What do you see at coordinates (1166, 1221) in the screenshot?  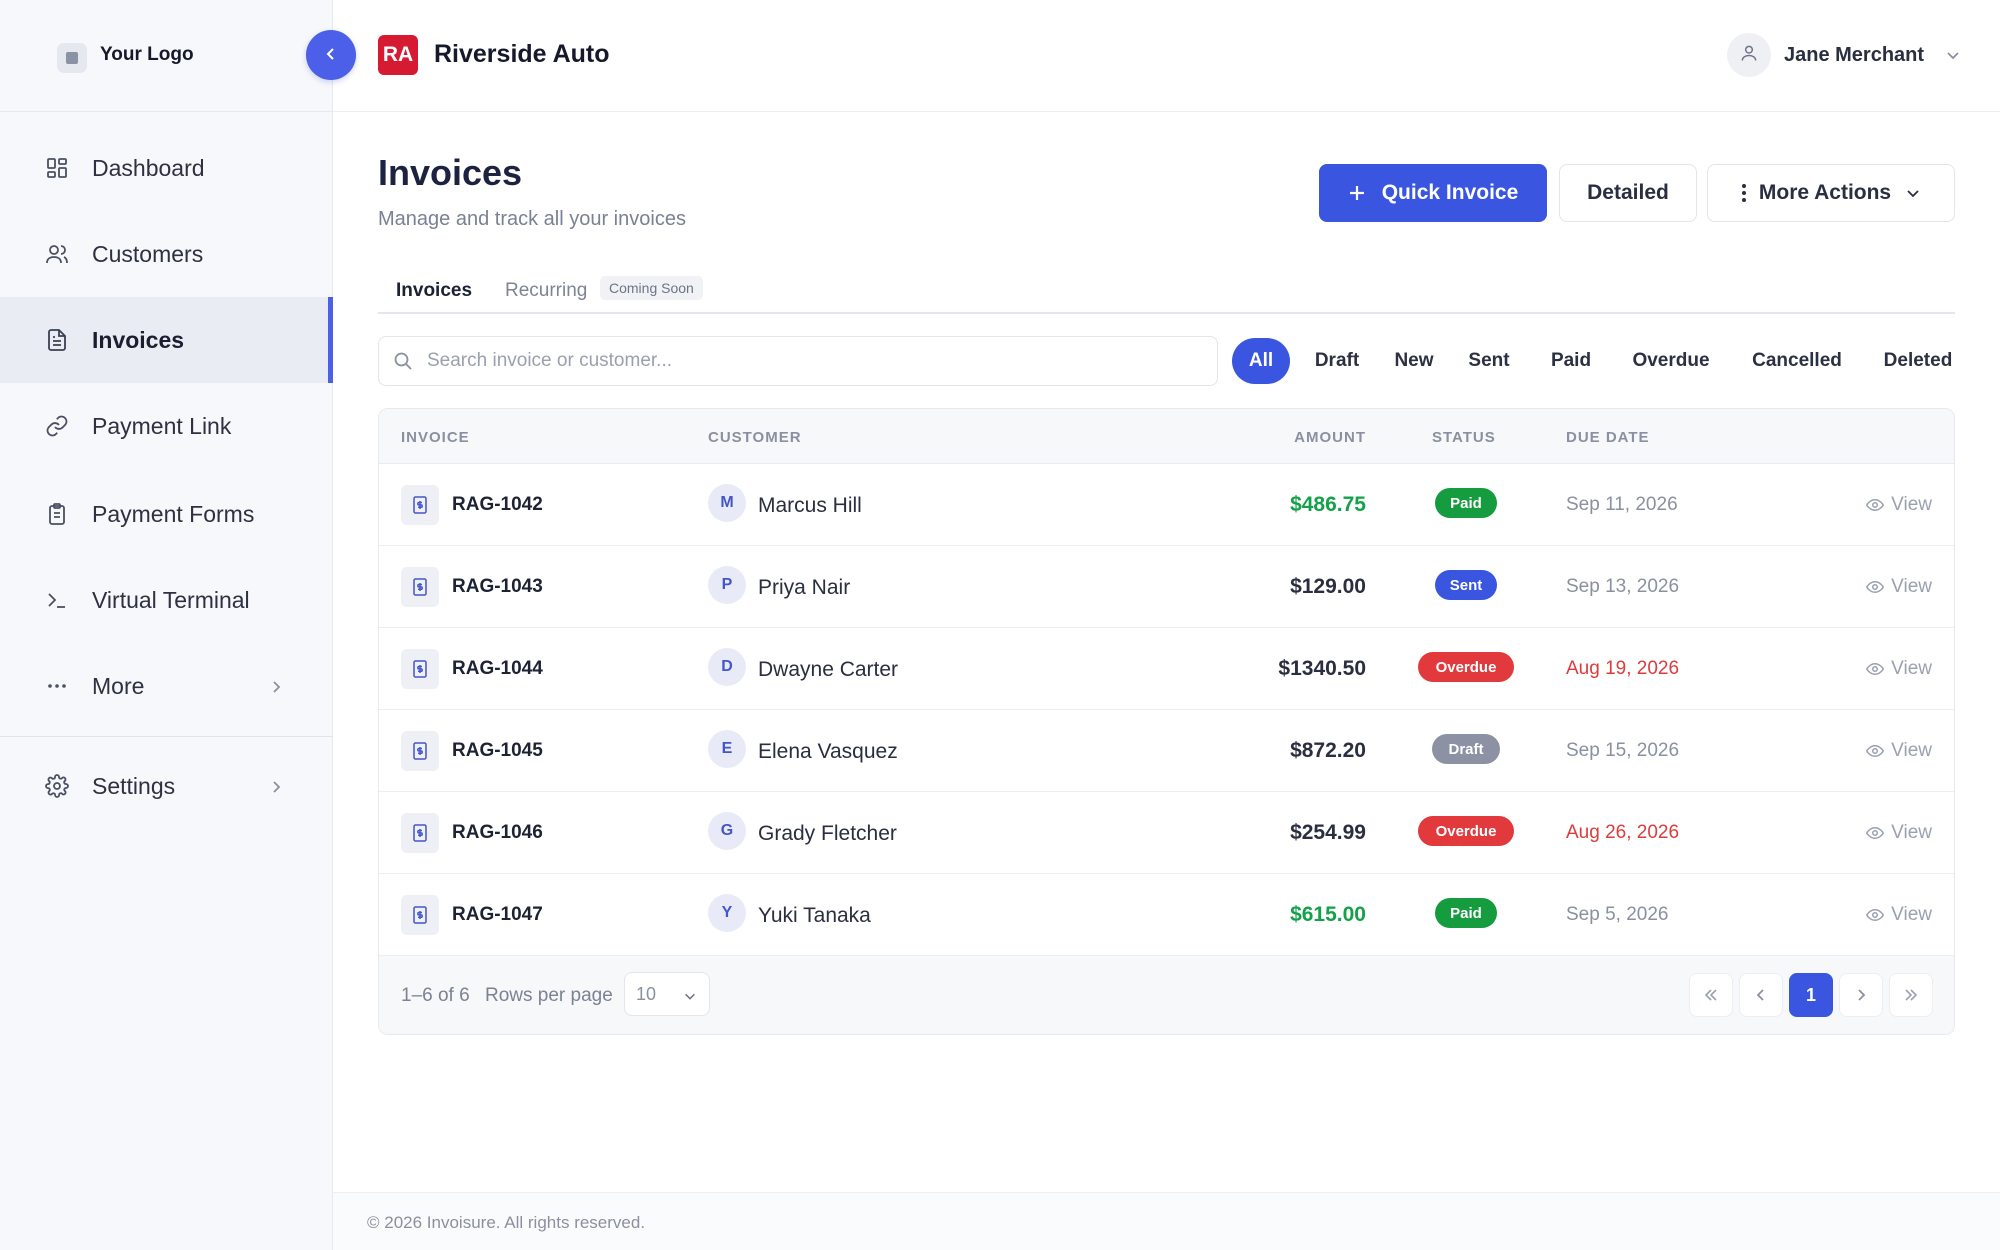 I see `page-footer: © 2026 Invoisure. All rights reserved.` at bounding box center [1166, 1221].